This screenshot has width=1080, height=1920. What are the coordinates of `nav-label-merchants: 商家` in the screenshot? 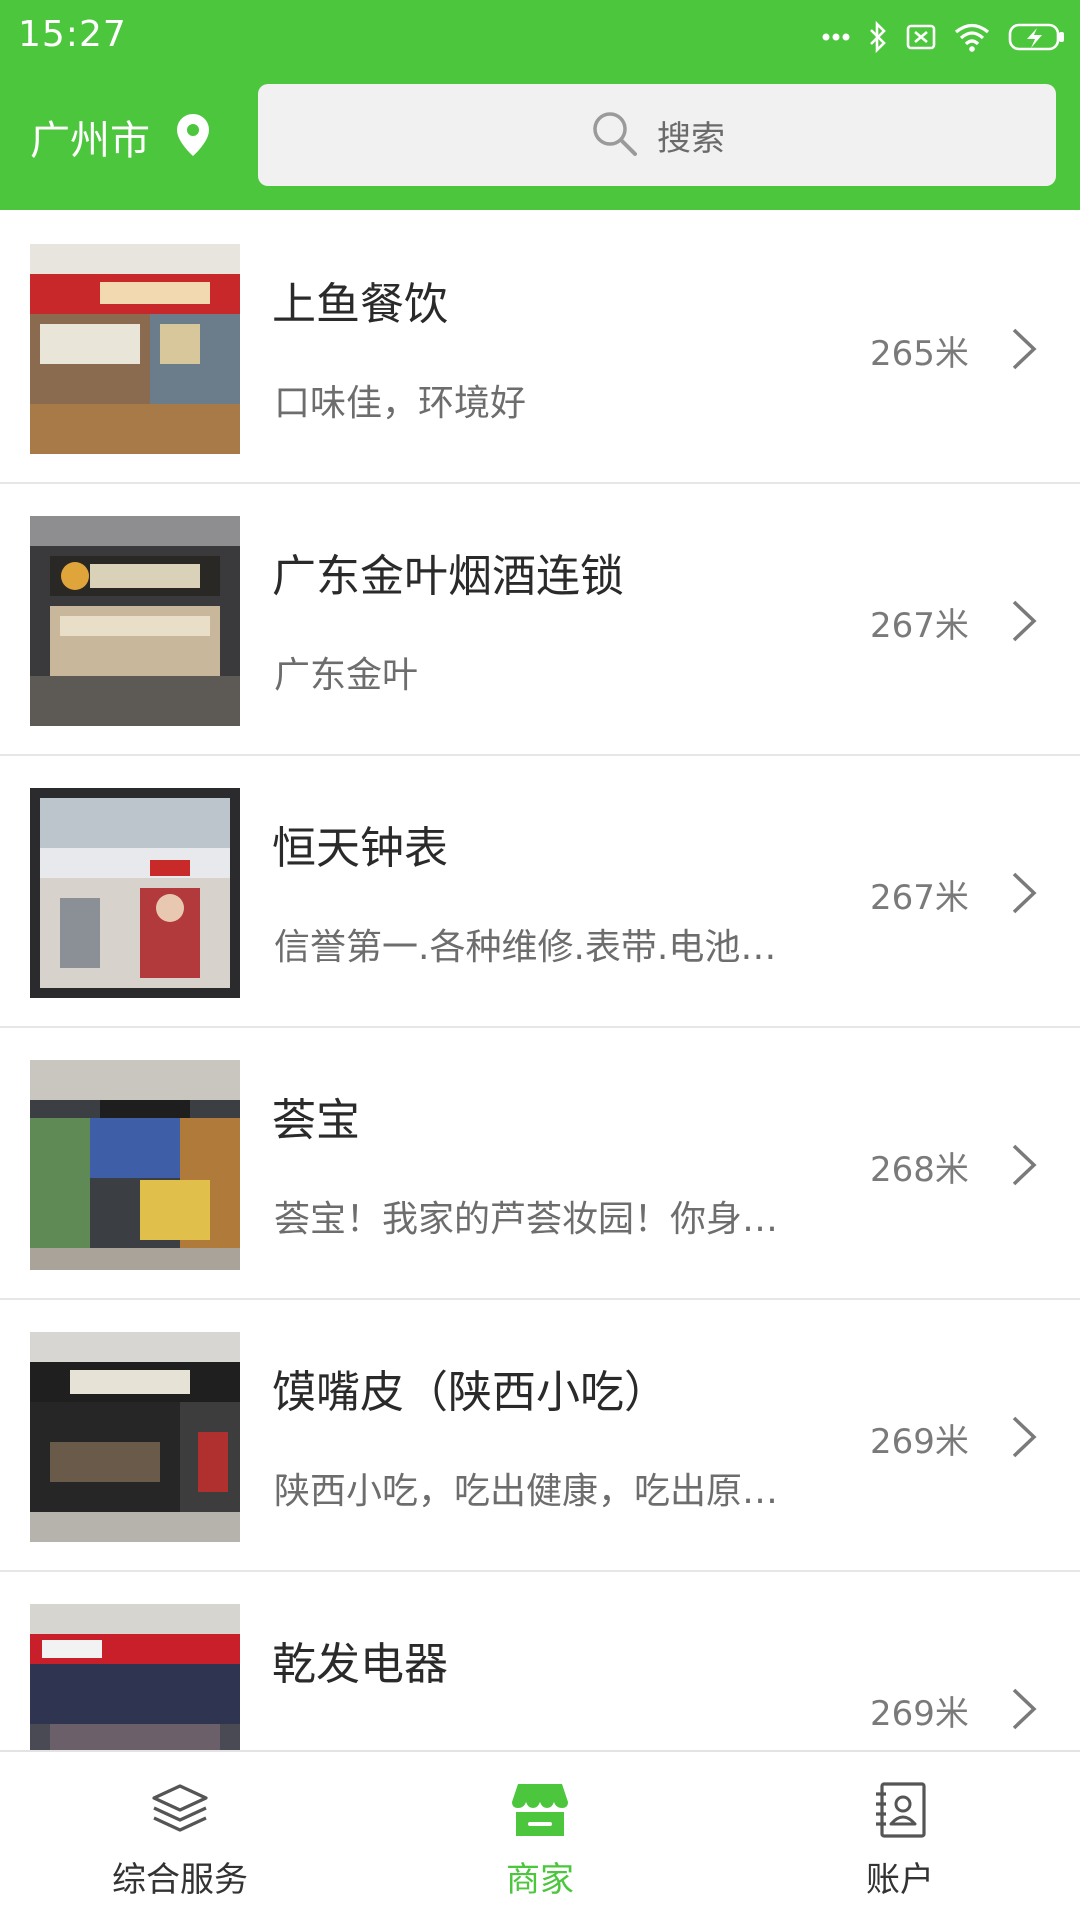 It's located at (540, 1880).